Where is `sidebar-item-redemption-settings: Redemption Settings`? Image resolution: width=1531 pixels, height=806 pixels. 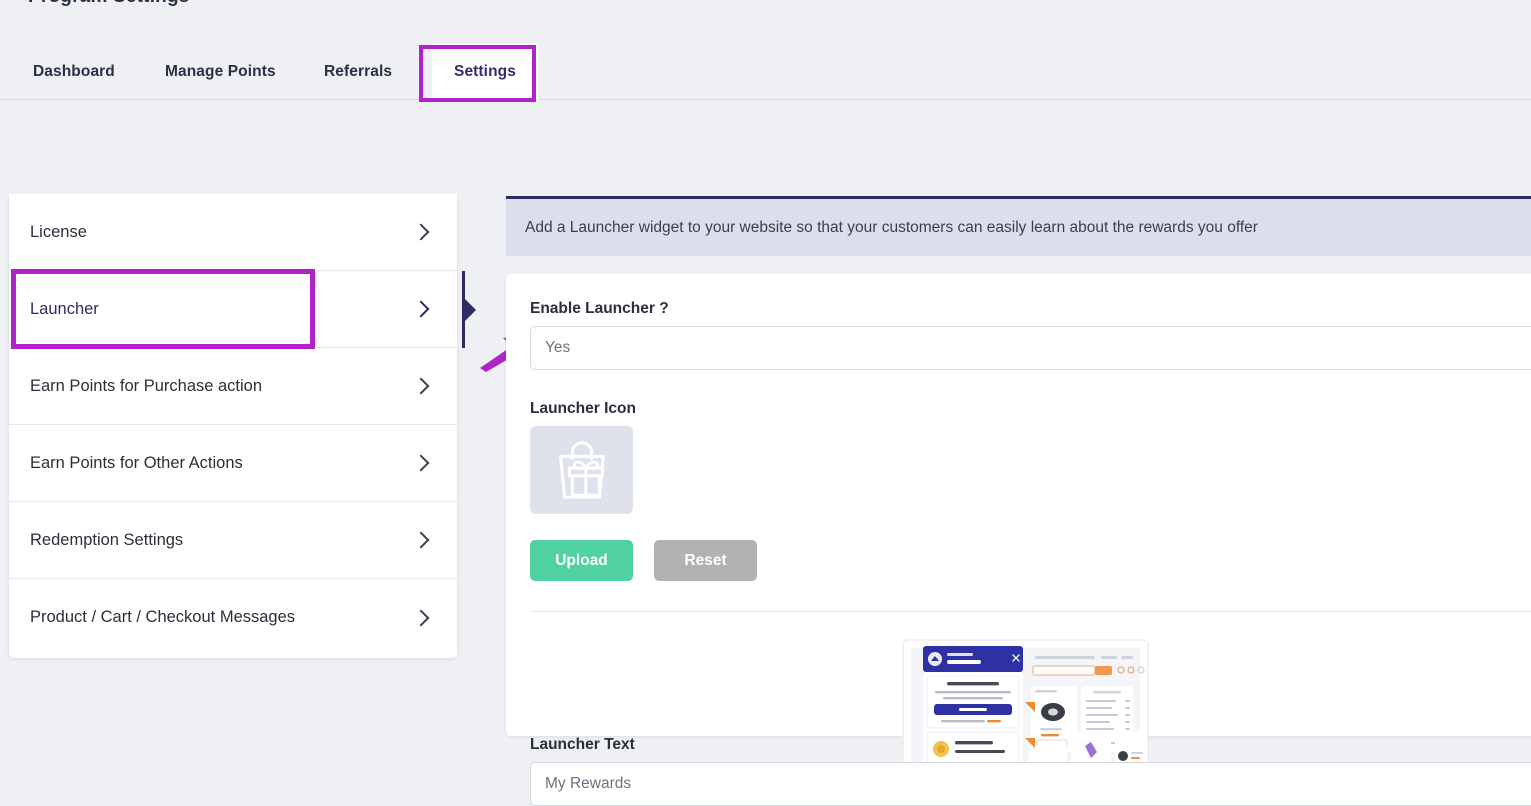 sidebar-item-redemption-settings: Redemption Settings is located at coordinates (233, 540).